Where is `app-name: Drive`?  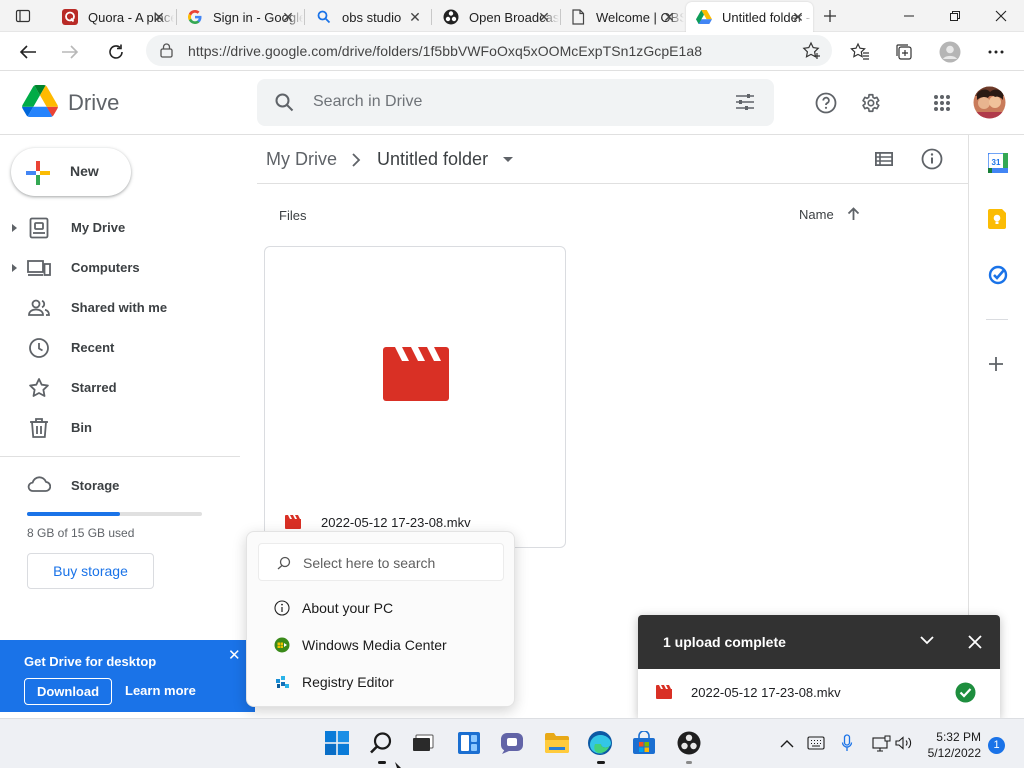 app-name: Drive is located at coordinates (93, 103).